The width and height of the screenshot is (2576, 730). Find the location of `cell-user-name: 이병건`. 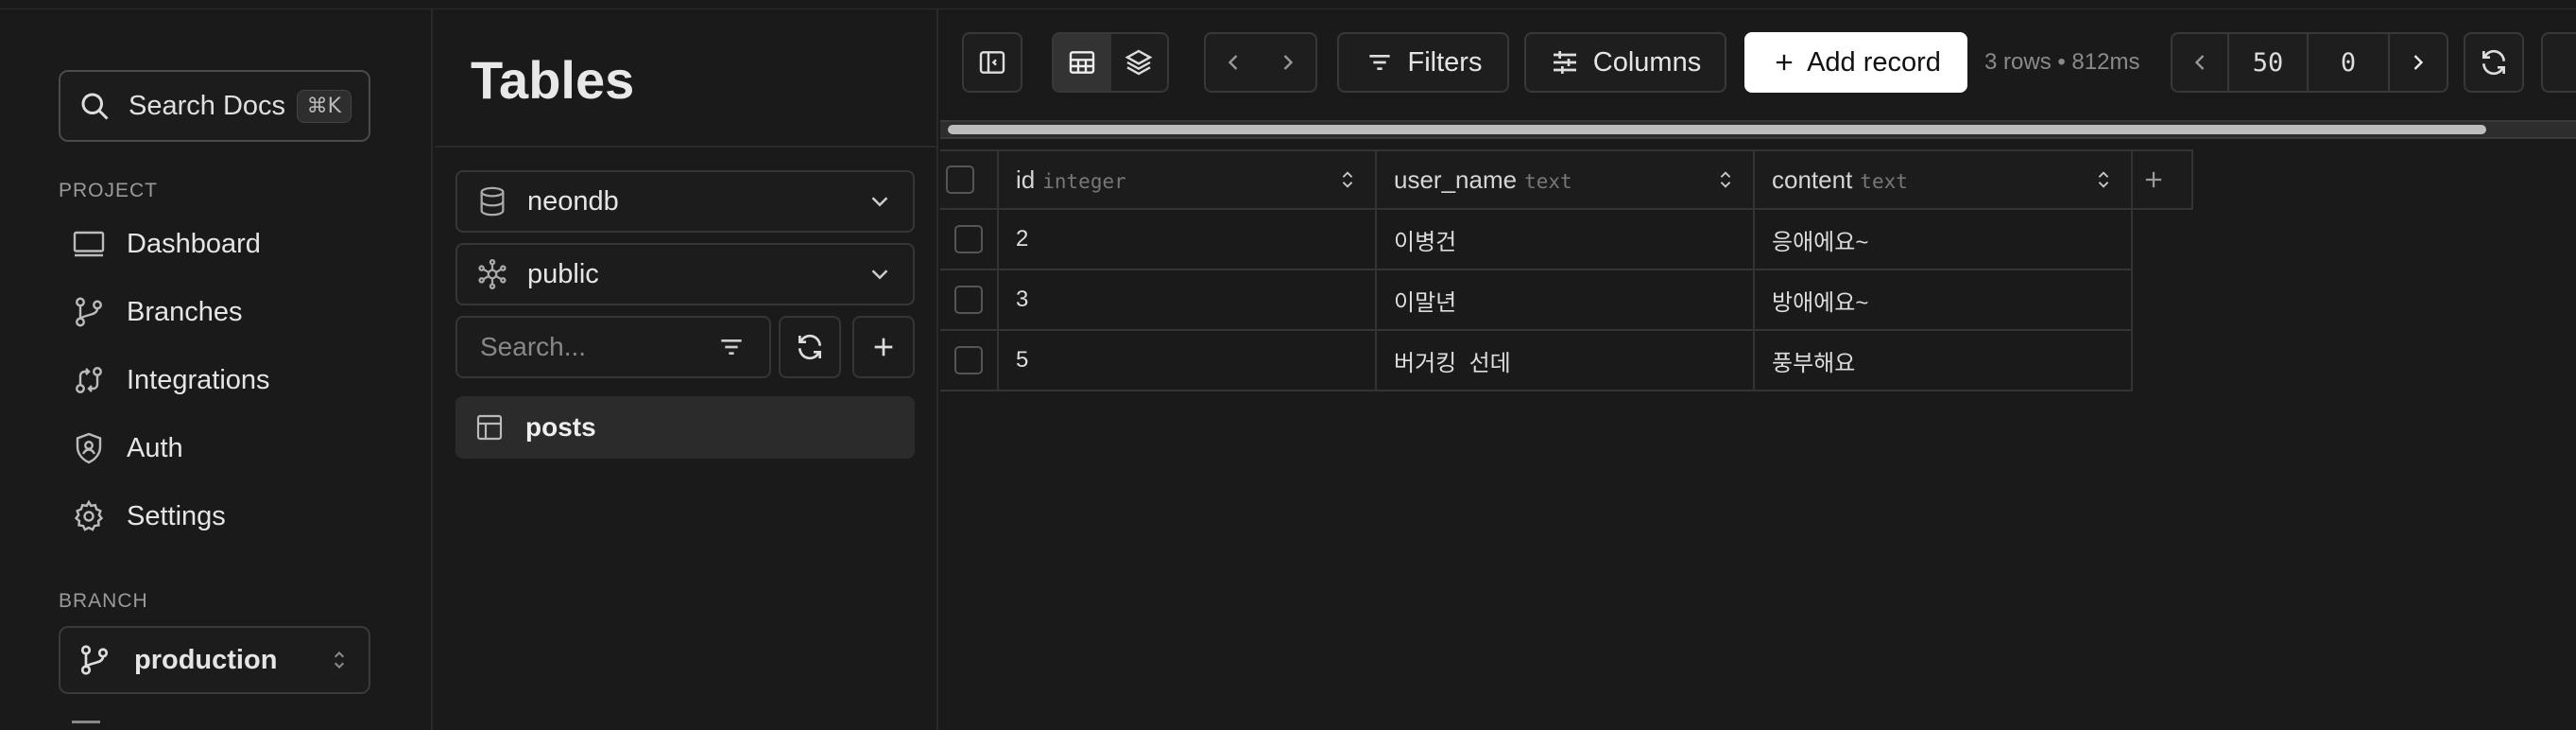

cell-user-name: 이병건 is located at coordinates (1566, 240).